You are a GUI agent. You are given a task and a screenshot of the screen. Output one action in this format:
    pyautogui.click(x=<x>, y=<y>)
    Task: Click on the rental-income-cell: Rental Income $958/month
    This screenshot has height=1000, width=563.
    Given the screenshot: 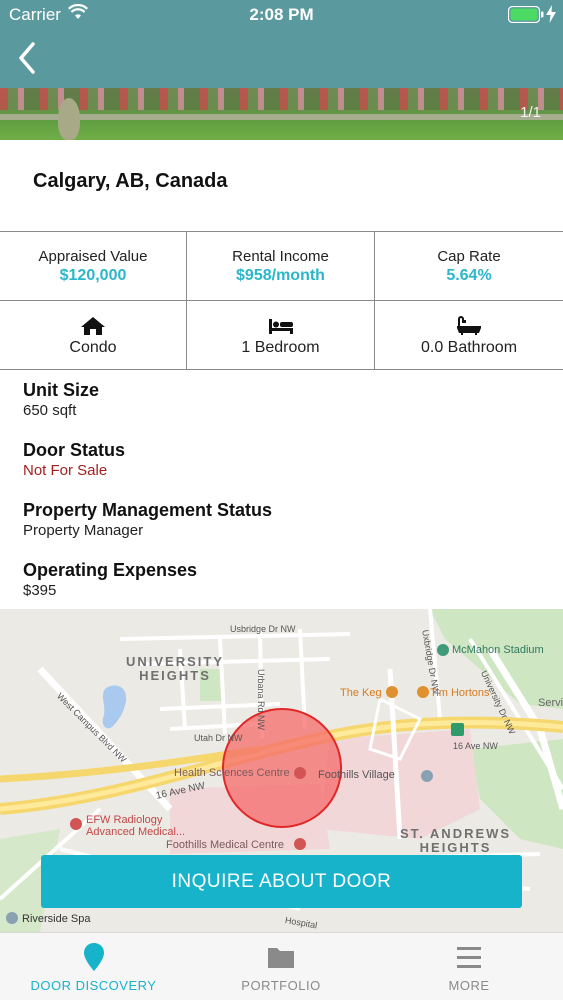 What is the action you would take?
    pyautogui.click(x=281, y=266)
    